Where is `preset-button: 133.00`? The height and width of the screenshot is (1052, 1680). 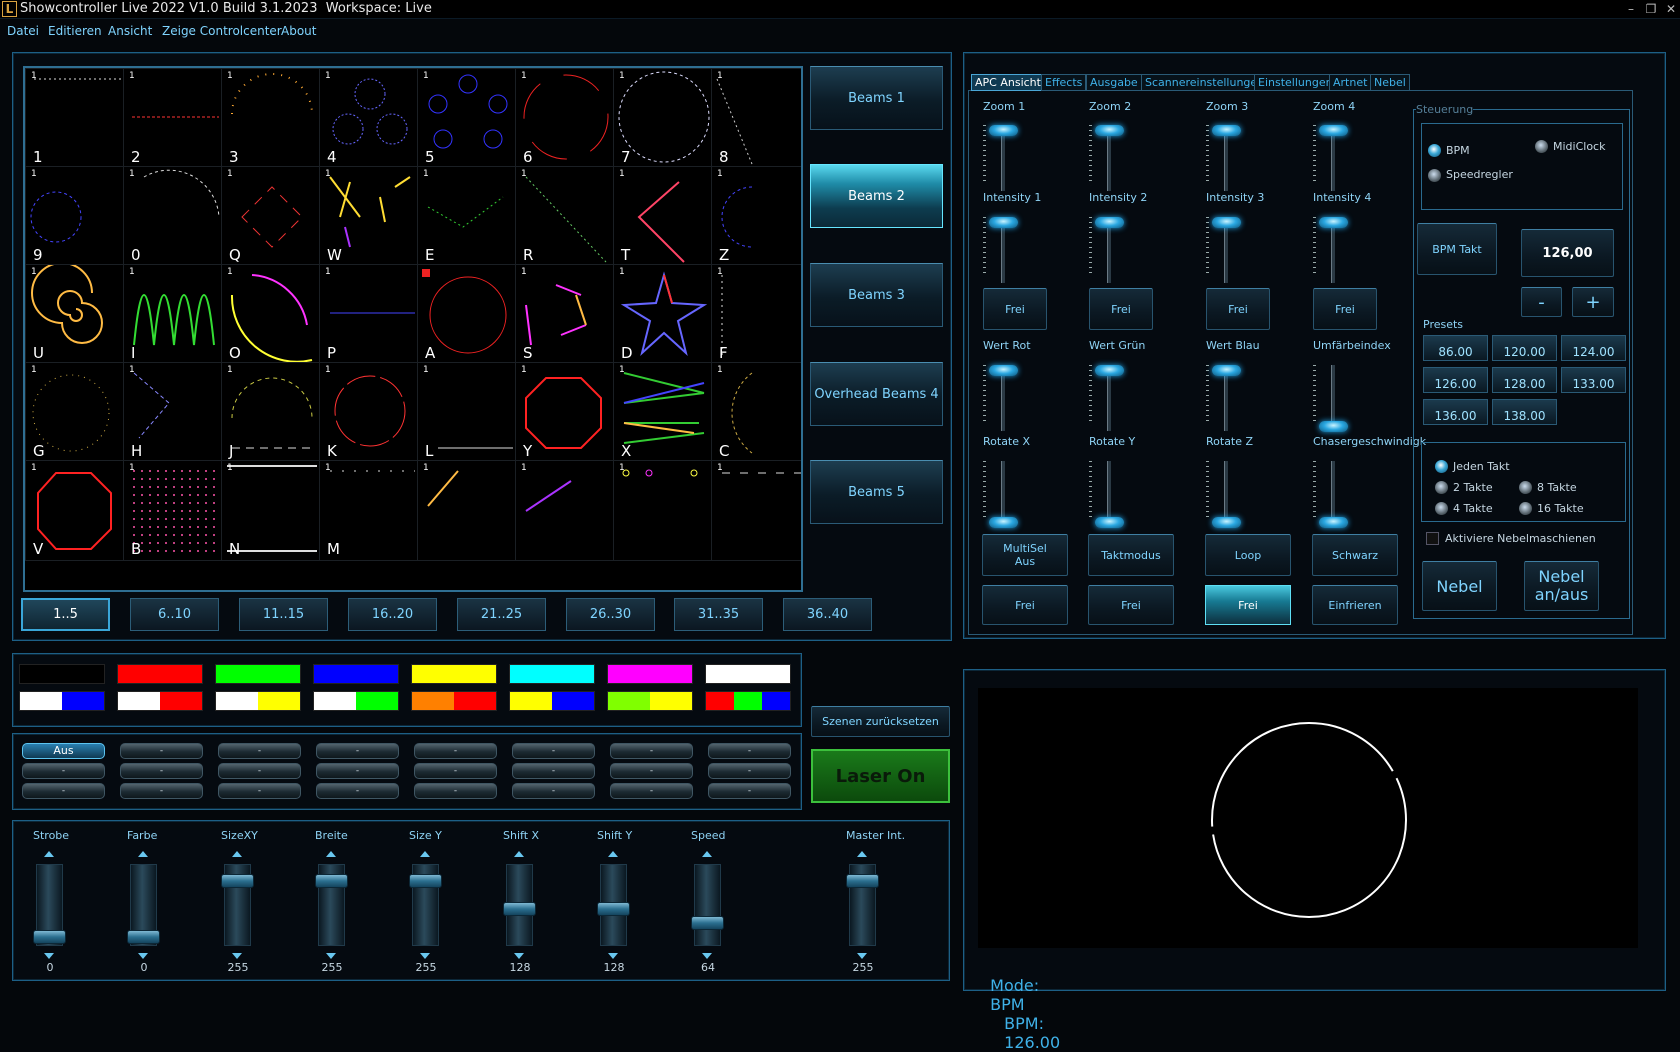 preset-button: 133.00 is located at coordinates (1593, 380).